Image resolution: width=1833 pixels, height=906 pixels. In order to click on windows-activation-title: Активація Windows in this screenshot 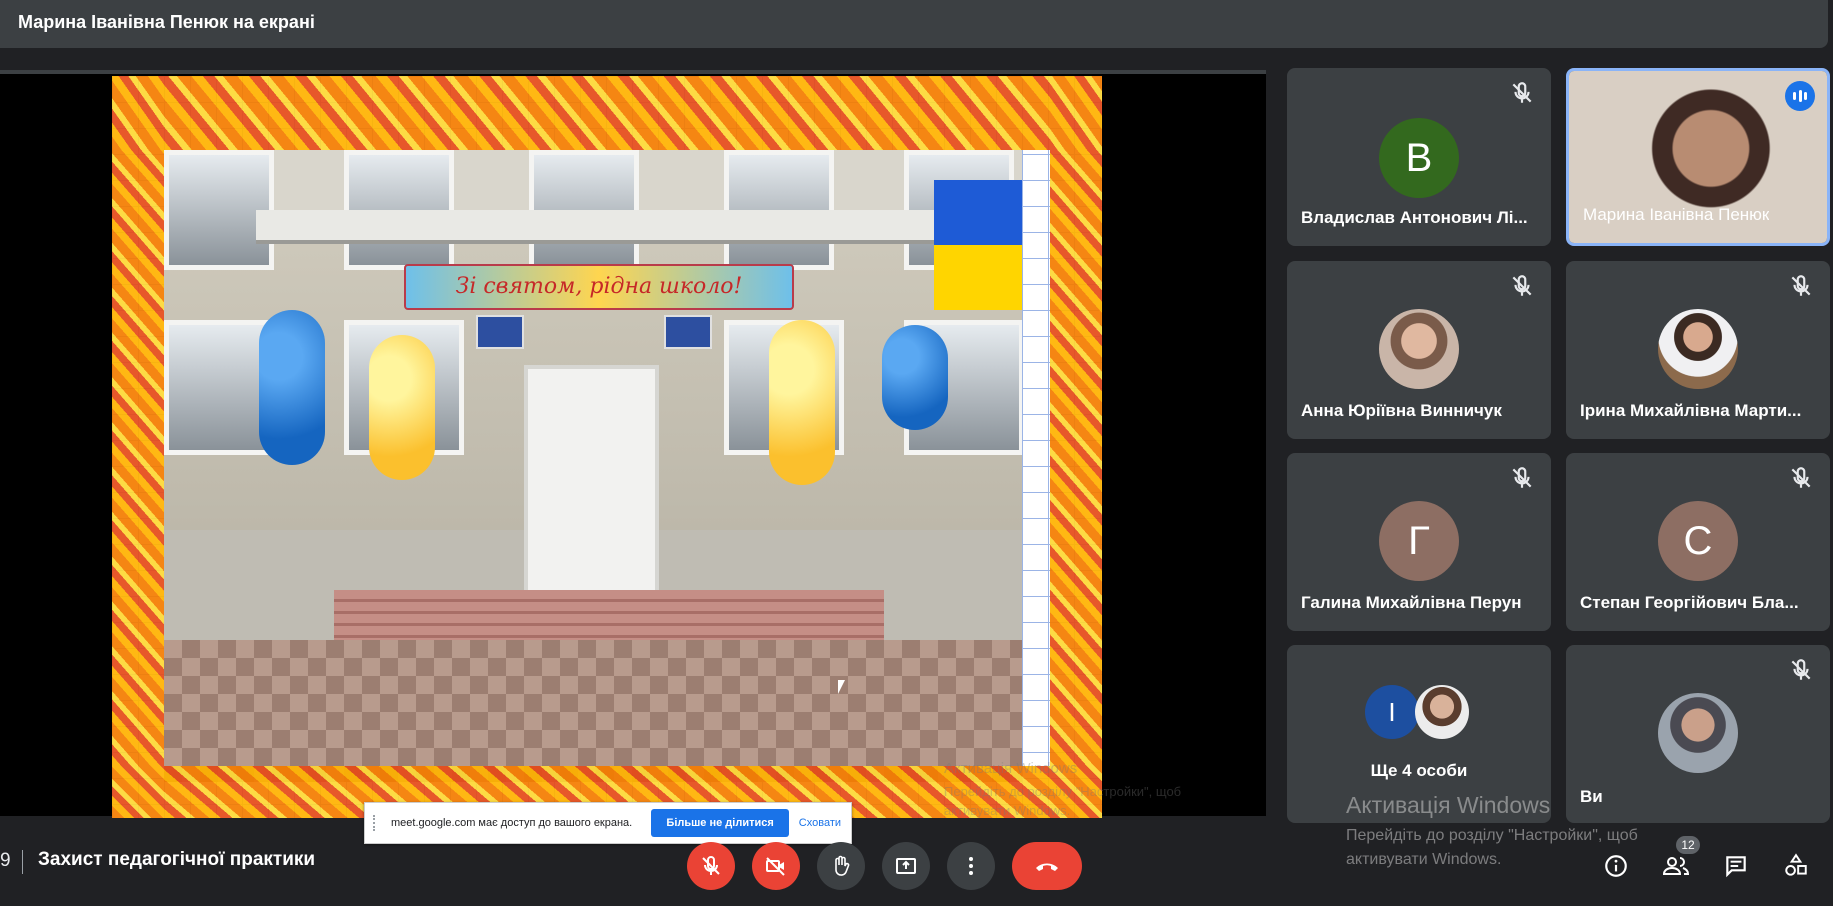, I will do `click(1448, 805)`.